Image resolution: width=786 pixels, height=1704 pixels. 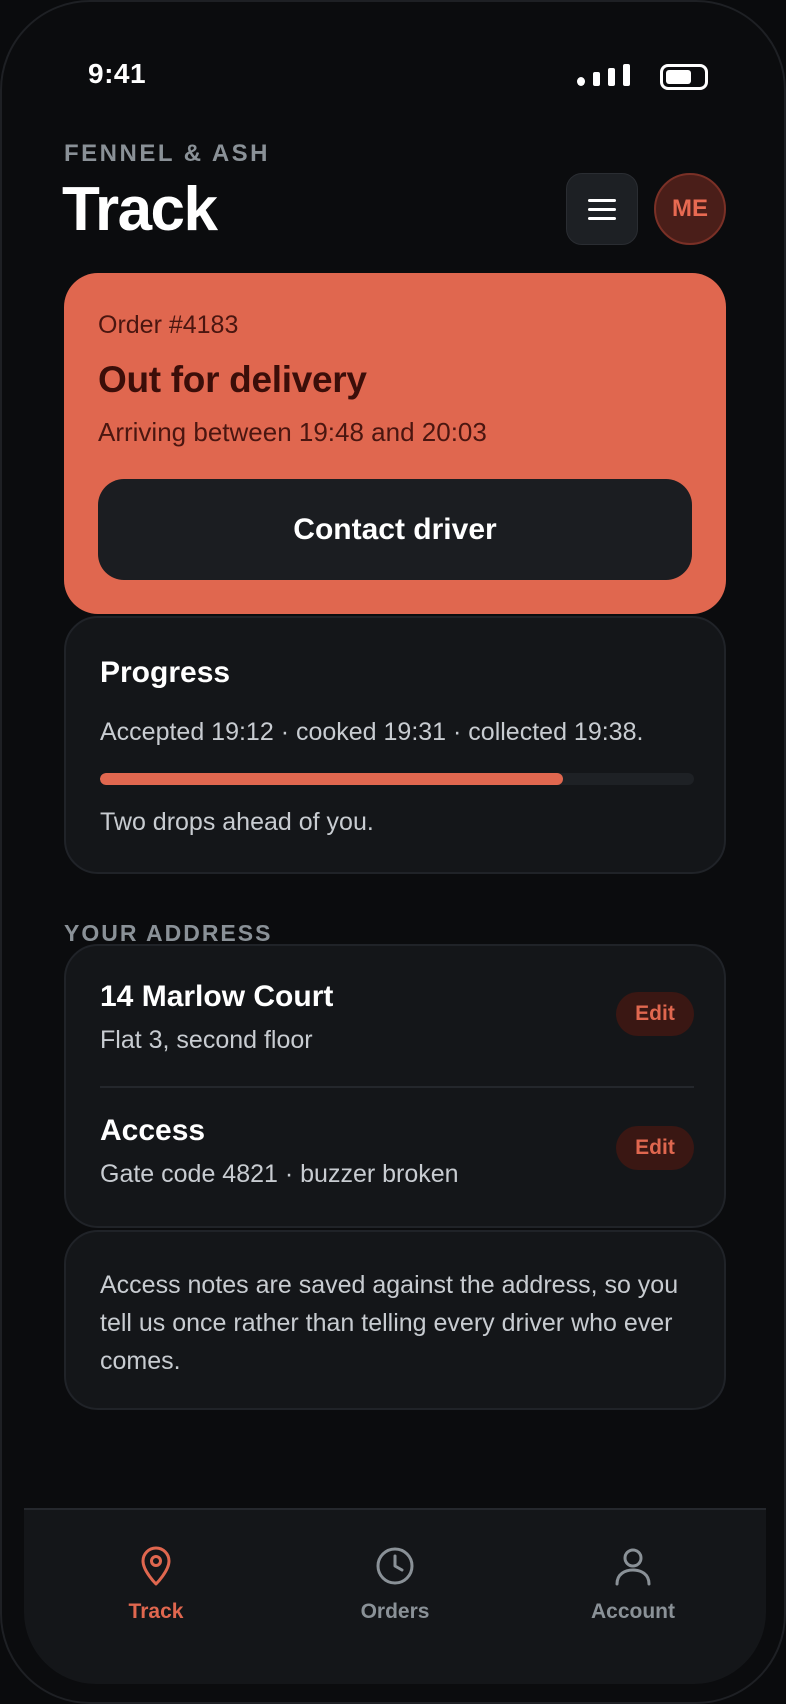 I want to click on tab-account: Account, so click(x=633, y=1584).